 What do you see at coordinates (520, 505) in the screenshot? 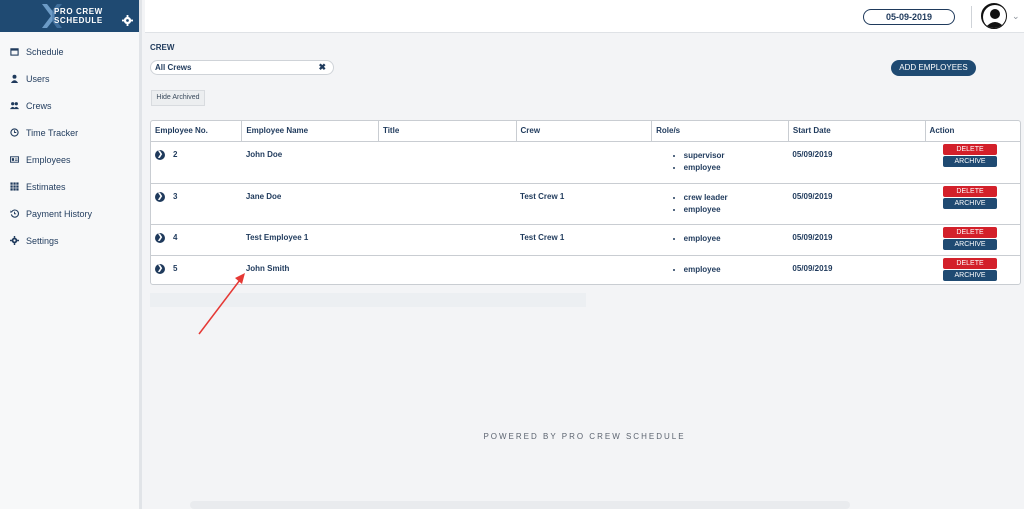
I see `footer-shadow` at bounding box center [520, 505].